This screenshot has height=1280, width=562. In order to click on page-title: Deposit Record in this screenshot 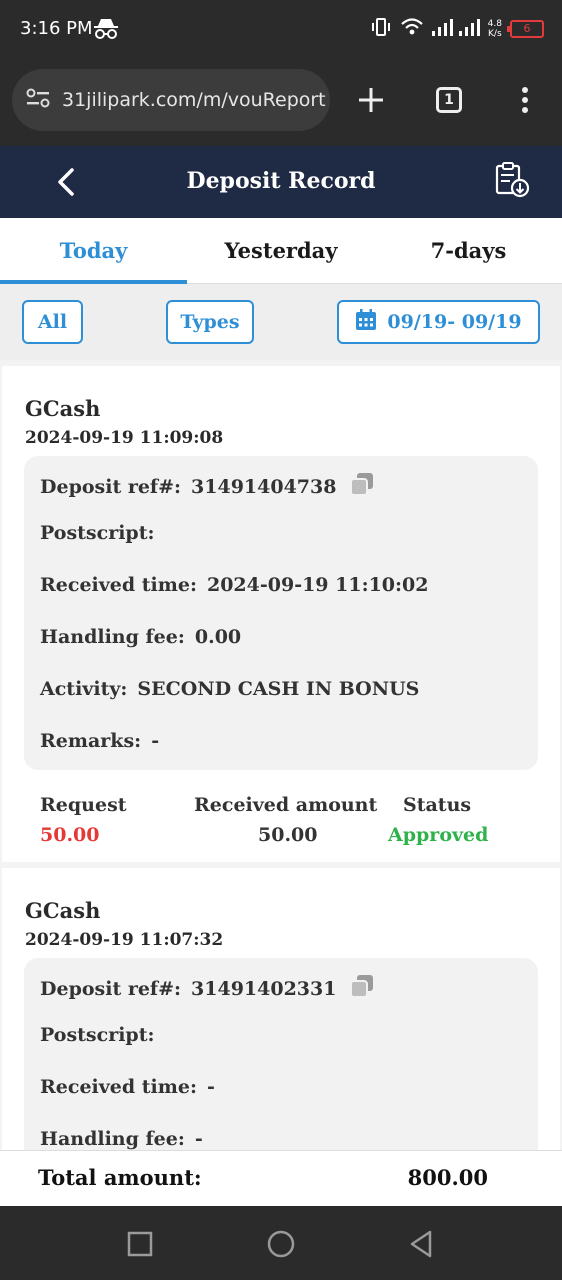, I will do `click(281, 181)`.